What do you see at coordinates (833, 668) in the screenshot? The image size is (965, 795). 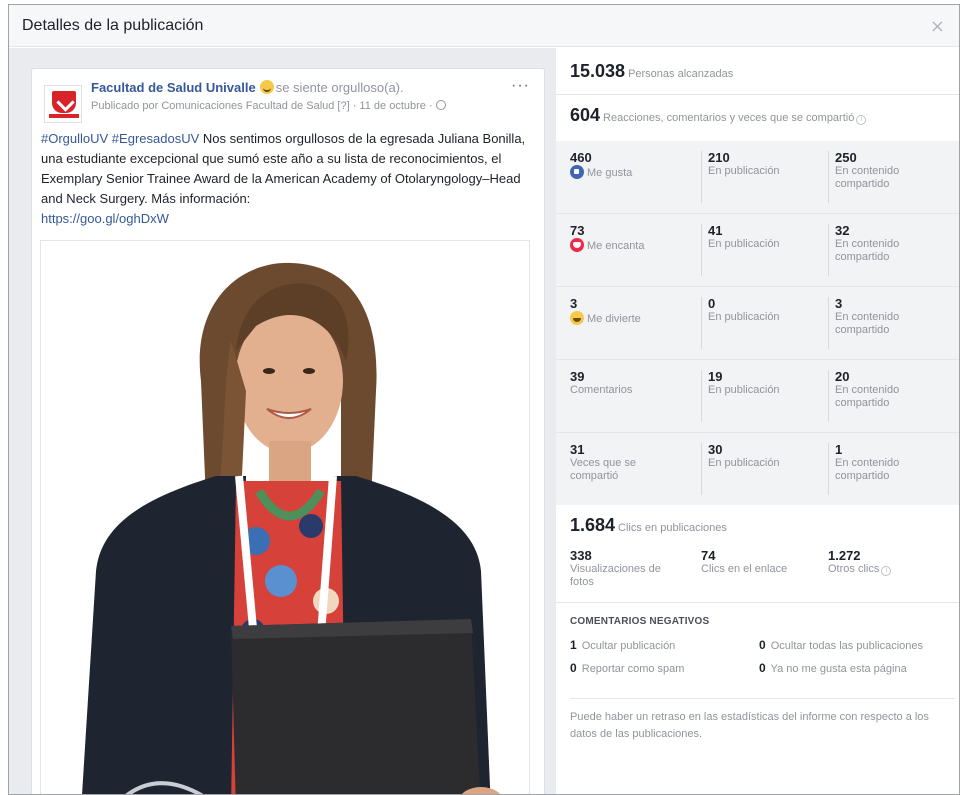 I see `unlike-page-stat: 0 Ya no me gusta esta página` at bounding box center [833, 668].